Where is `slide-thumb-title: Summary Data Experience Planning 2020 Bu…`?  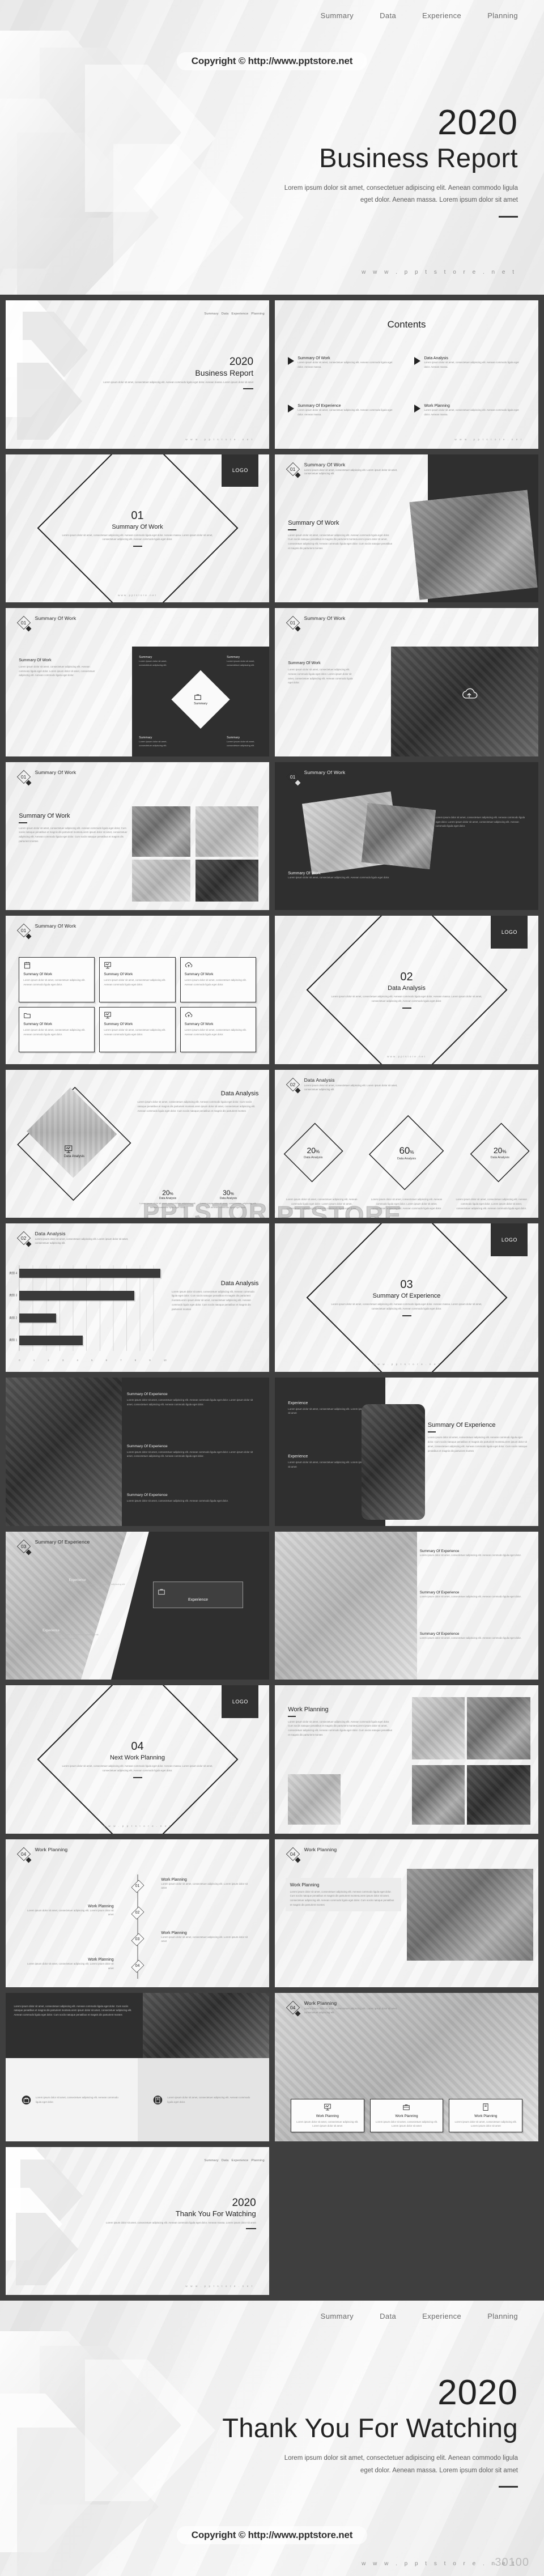
slide-thumb-title: Summary Data Experience Planning 2020 Bu… is located at coordinates (137, 374).